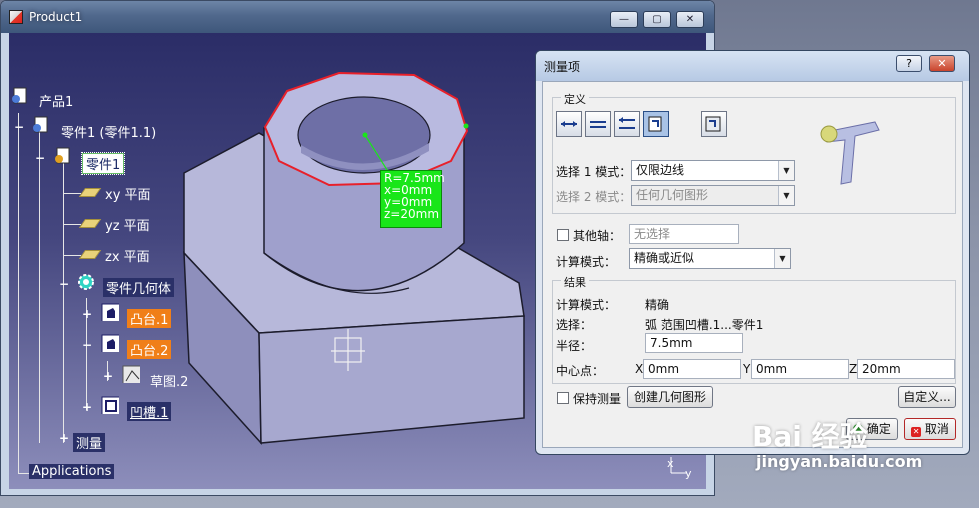 The width and height of the screenshot is (979, 508). Describe the element at coordinates (412, 214) in the screenshot. I see `annotation-z: z=20mm` at that location.